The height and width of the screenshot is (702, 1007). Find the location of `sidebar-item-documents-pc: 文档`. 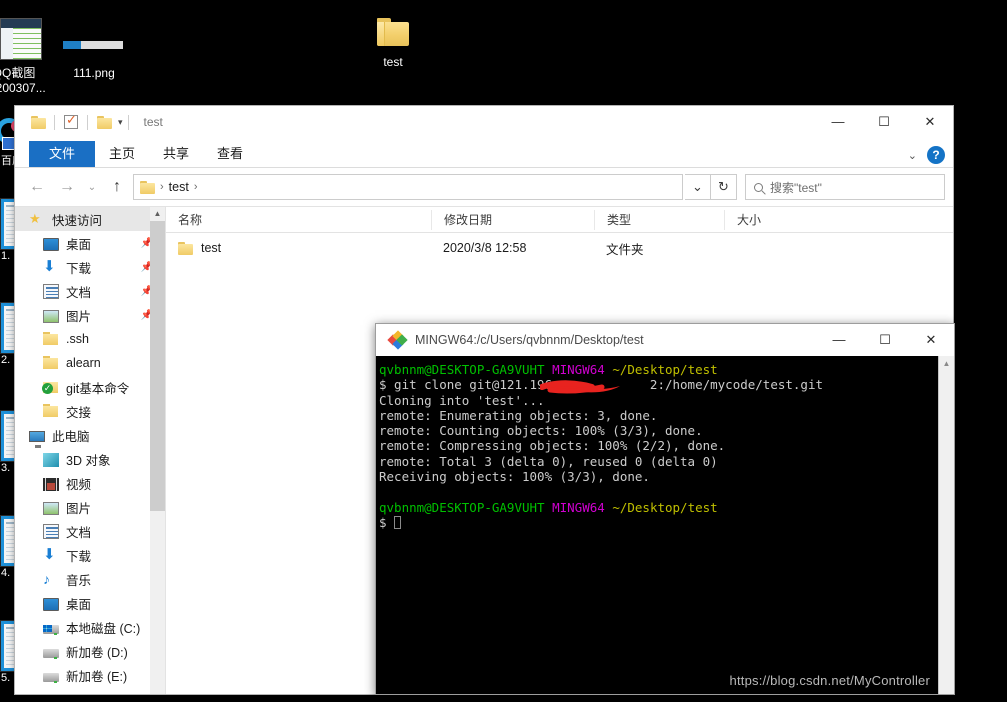

sidebar-item-documents-pc: 文档 is located at coordinates (90, 531).